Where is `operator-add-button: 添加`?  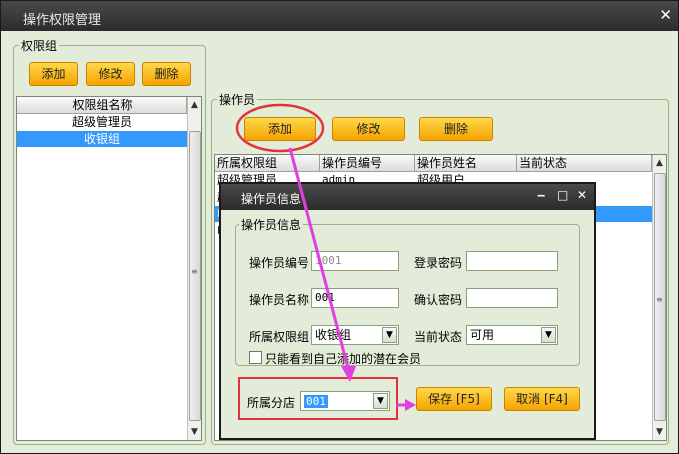 operator-add-button: 添加 is located at coordinates (280, 129).